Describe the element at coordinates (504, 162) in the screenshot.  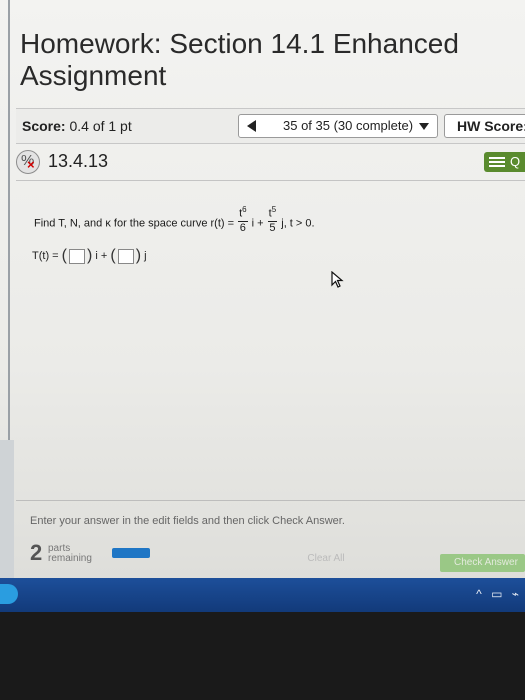
I see `question-menu-button: Q` at that location.